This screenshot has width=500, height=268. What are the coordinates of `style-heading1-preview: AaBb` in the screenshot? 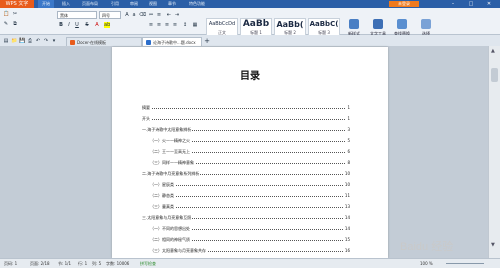 It's located at (256, 24).